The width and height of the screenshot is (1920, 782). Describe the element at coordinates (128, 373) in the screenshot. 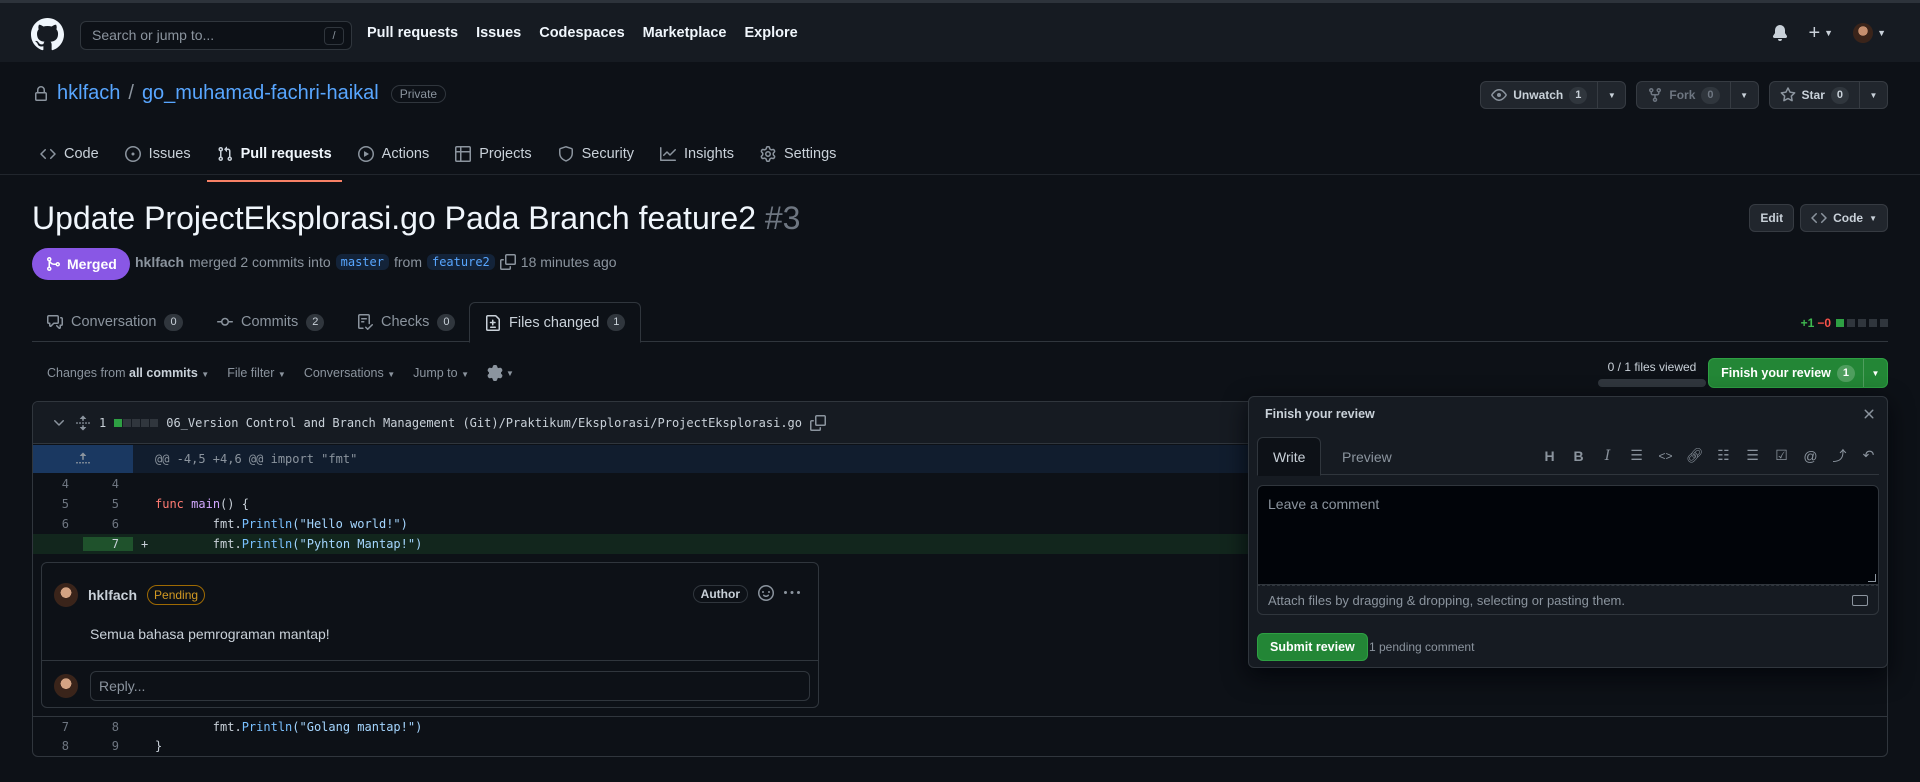

I see `changes-from-dropdown: Changes from all commits ▼` at that location.